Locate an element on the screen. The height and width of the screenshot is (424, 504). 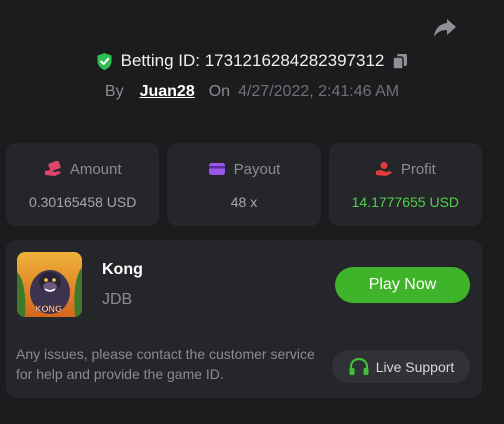
username-link: Juan28 is located at coordinates (167, 92).